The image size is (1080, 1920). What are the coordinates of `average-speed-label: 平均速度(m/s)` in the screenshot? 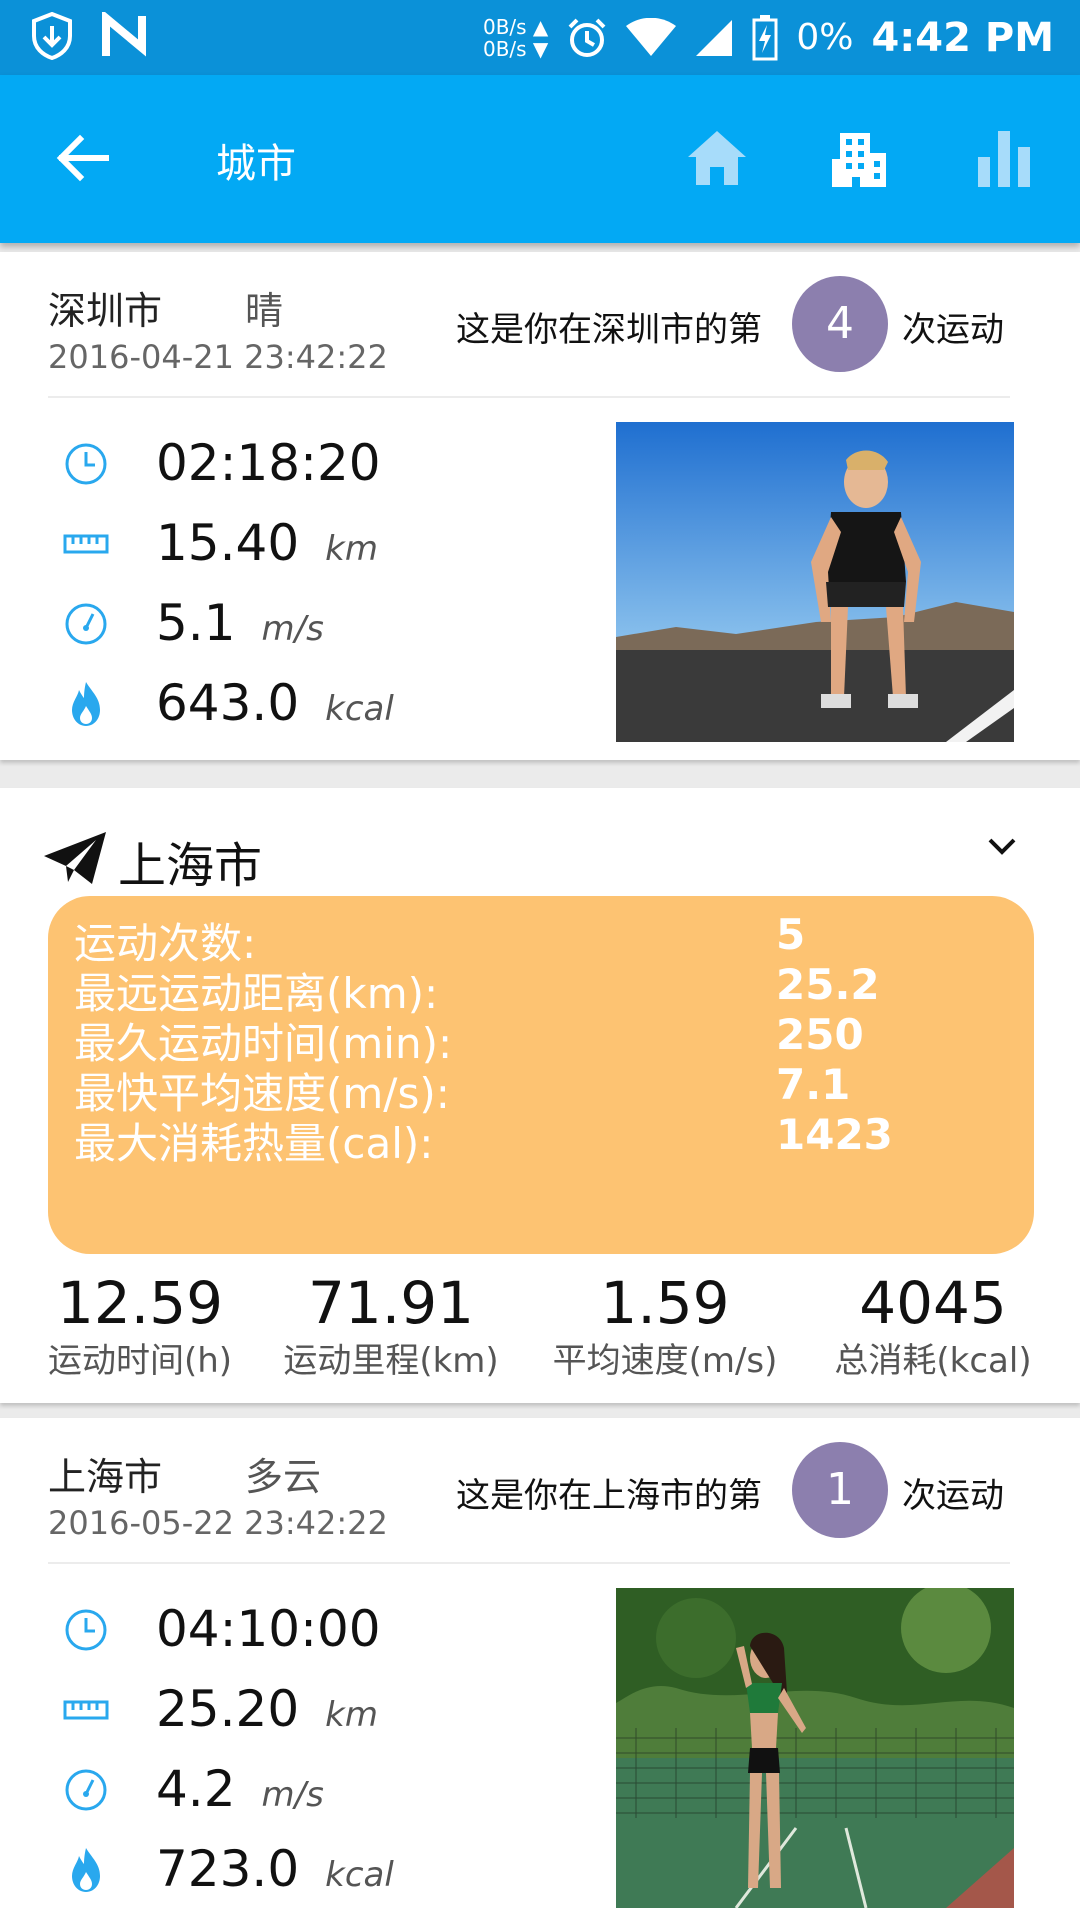 It's located at (665, 1361).